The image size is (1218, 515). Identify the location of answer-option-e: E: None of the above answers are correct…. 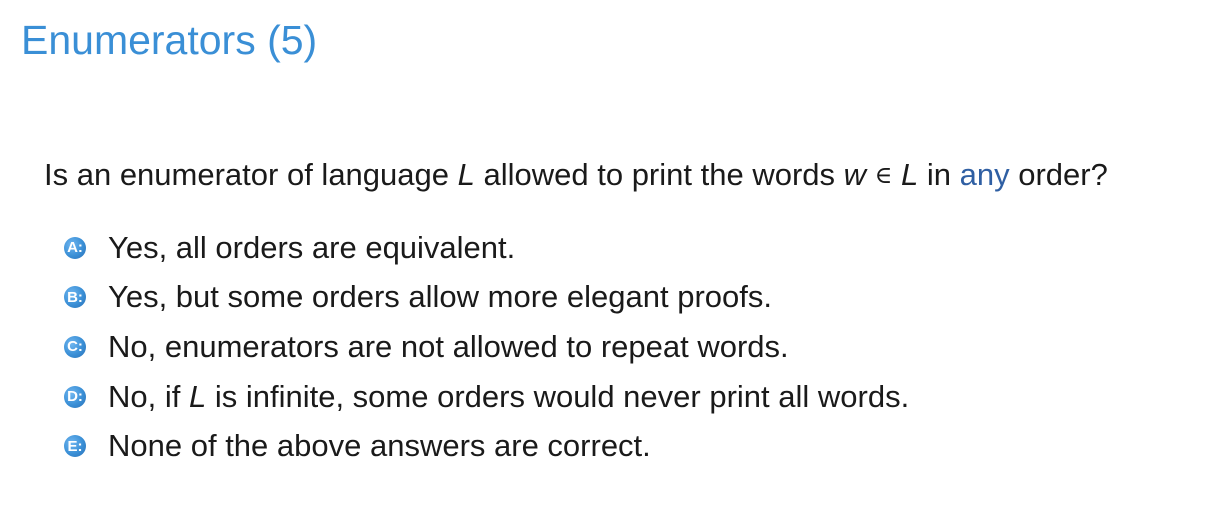
(486, 446).